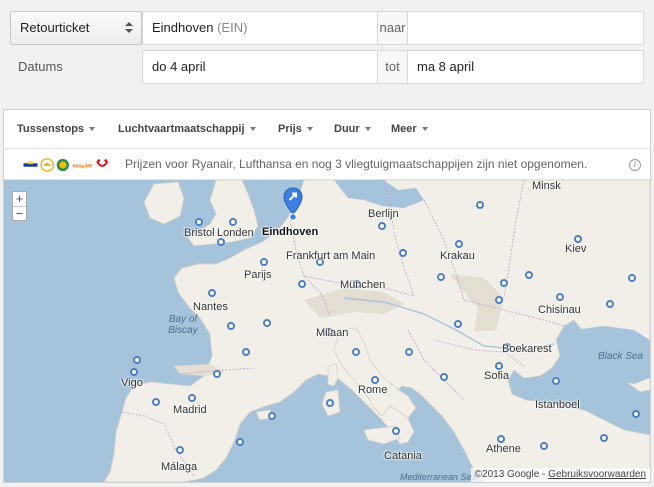 This screenshot has height=487, width=654. I want to click on home-location-pin-icon, so click(293, 204).